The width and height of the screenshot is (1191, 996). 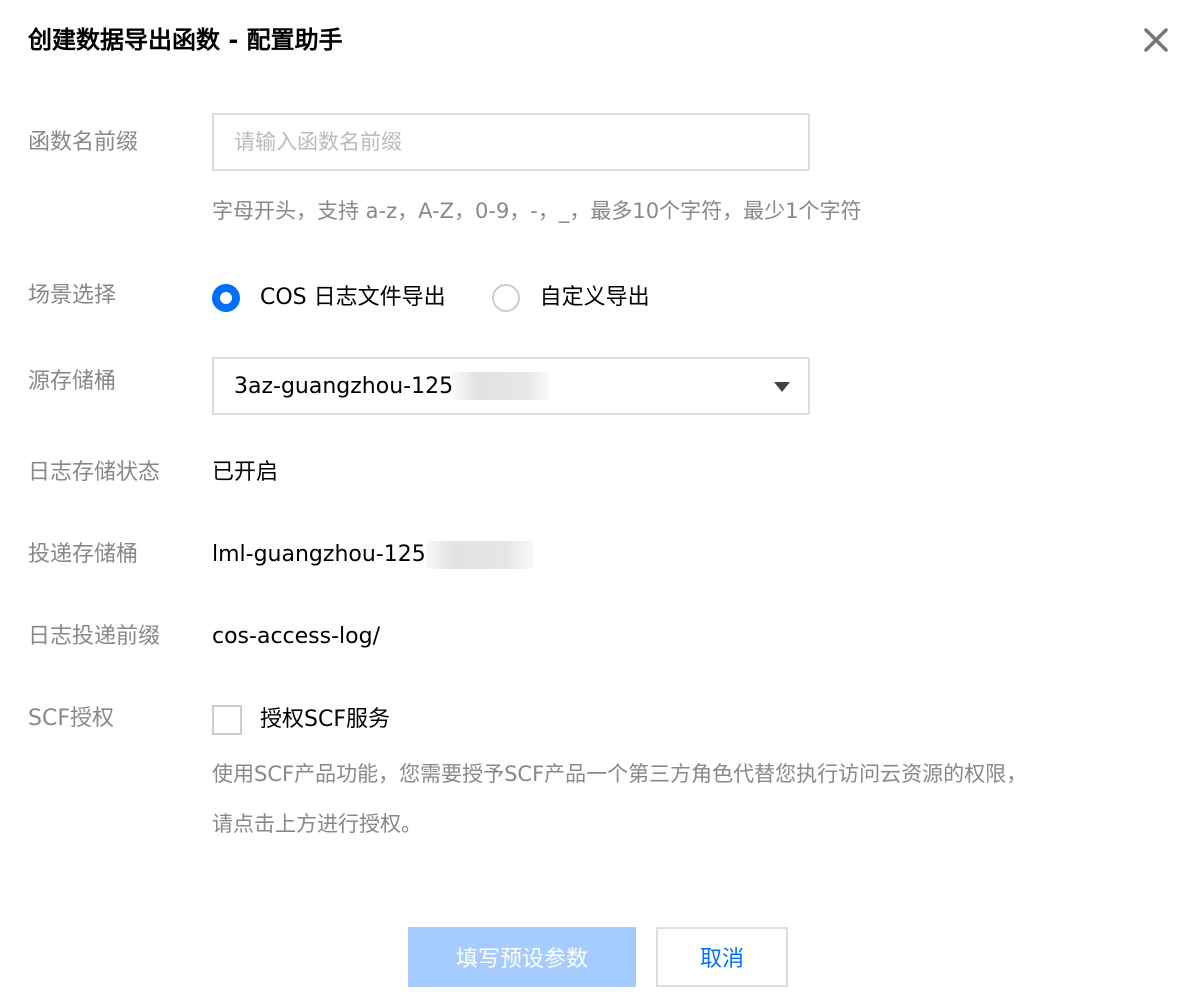 What do you see at coordinates (511, 142) in the screenshot?
I see `prefix-input` at bounding box center [511, 142].